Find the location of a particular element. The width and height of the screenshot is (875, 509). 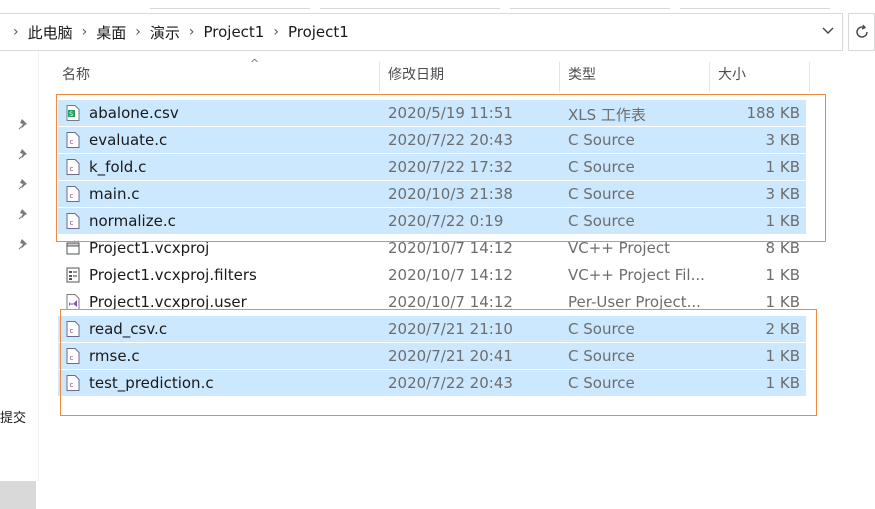

ribbon-remnant is located at coordinates (437, 4).